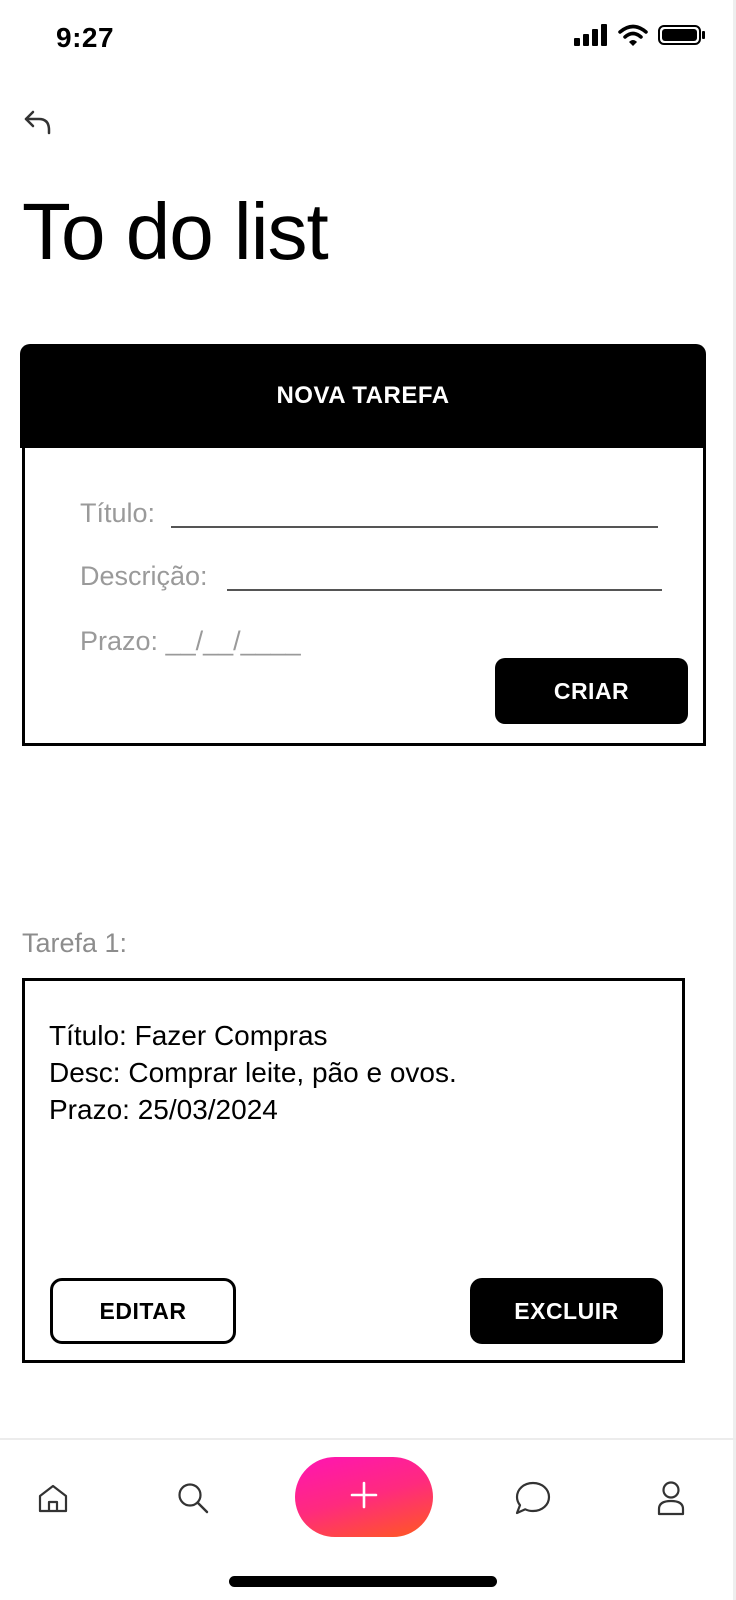  Describe the element at coordinates (143, 1311) in the screenshot. I see `edit-button: EDITAR` at that location.